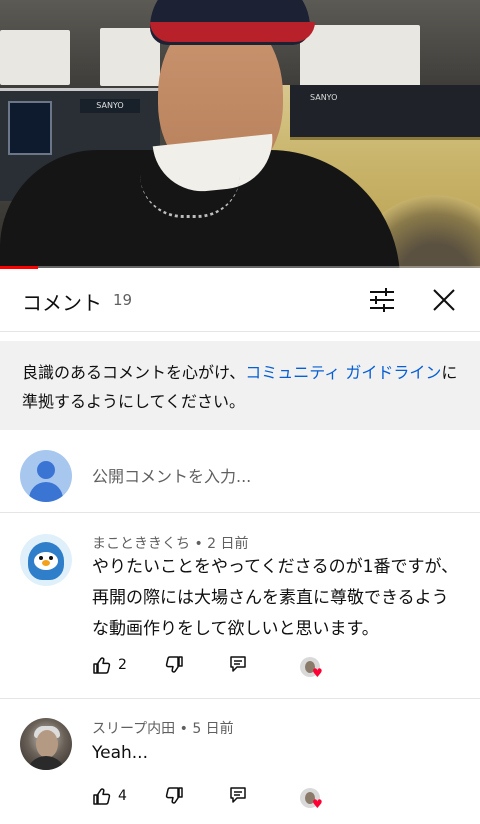 Image resolution: width=480 pixels, height=824 pixels. I want to click on like-button: 4, so click(109, 796).